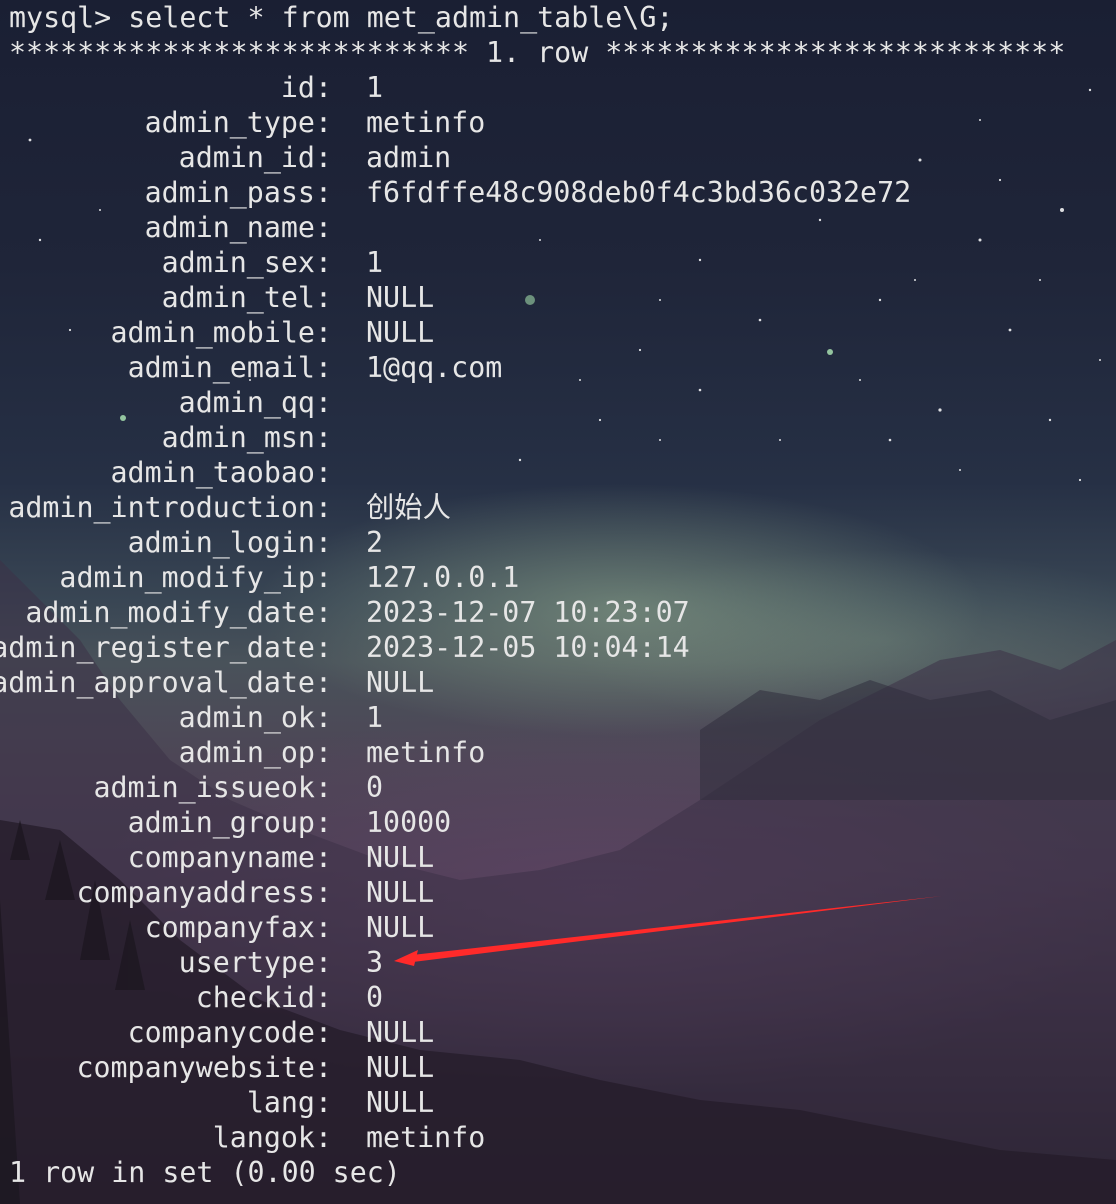 The width and height of the screenshot is (1116, 1204). What do you see at coordinates (272, 1137) in the screenshot?
I see `field-name: langok:` at bounding box center [272, 1137].